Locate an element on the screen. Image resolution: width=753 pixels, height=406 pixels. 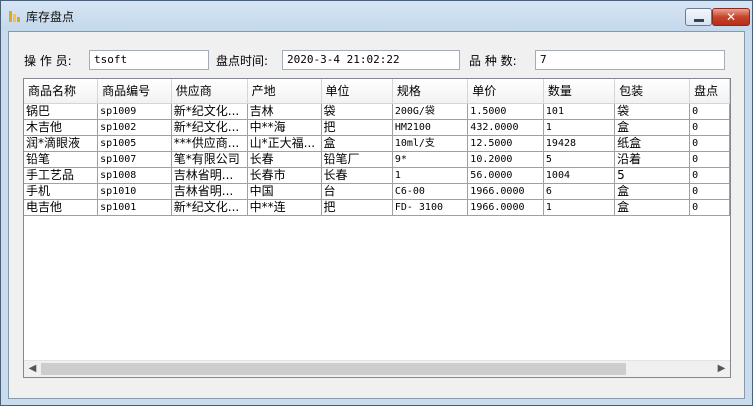
table-cell: FD- 3100 is located at coordinates (430, 207).